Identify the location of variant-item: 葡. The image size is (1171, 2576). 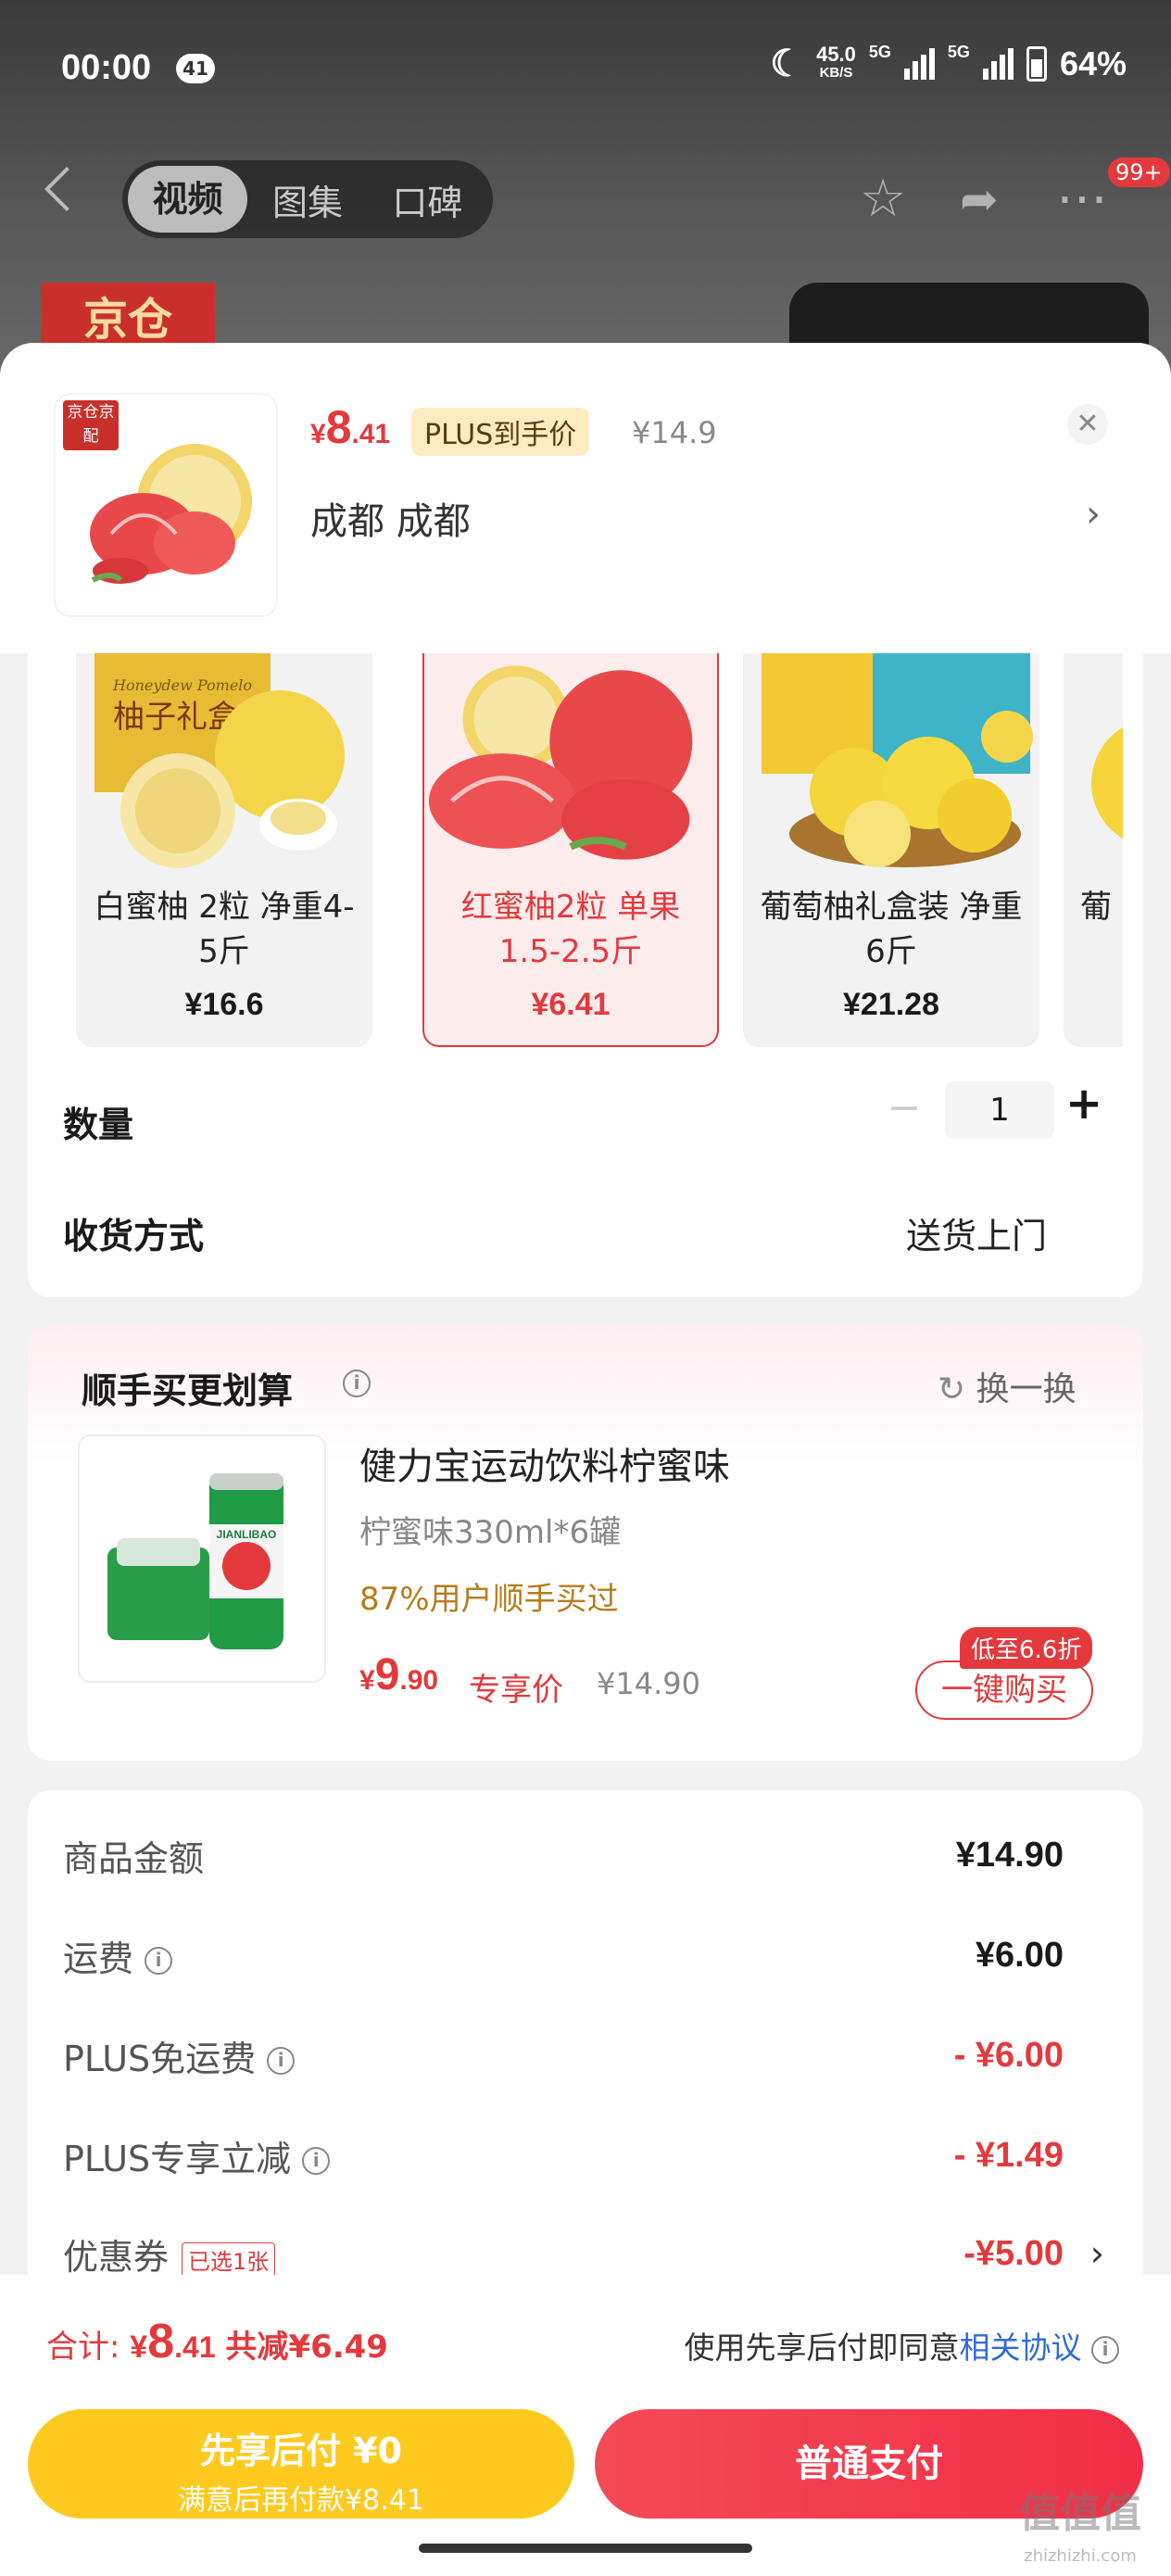
(1093, 850).